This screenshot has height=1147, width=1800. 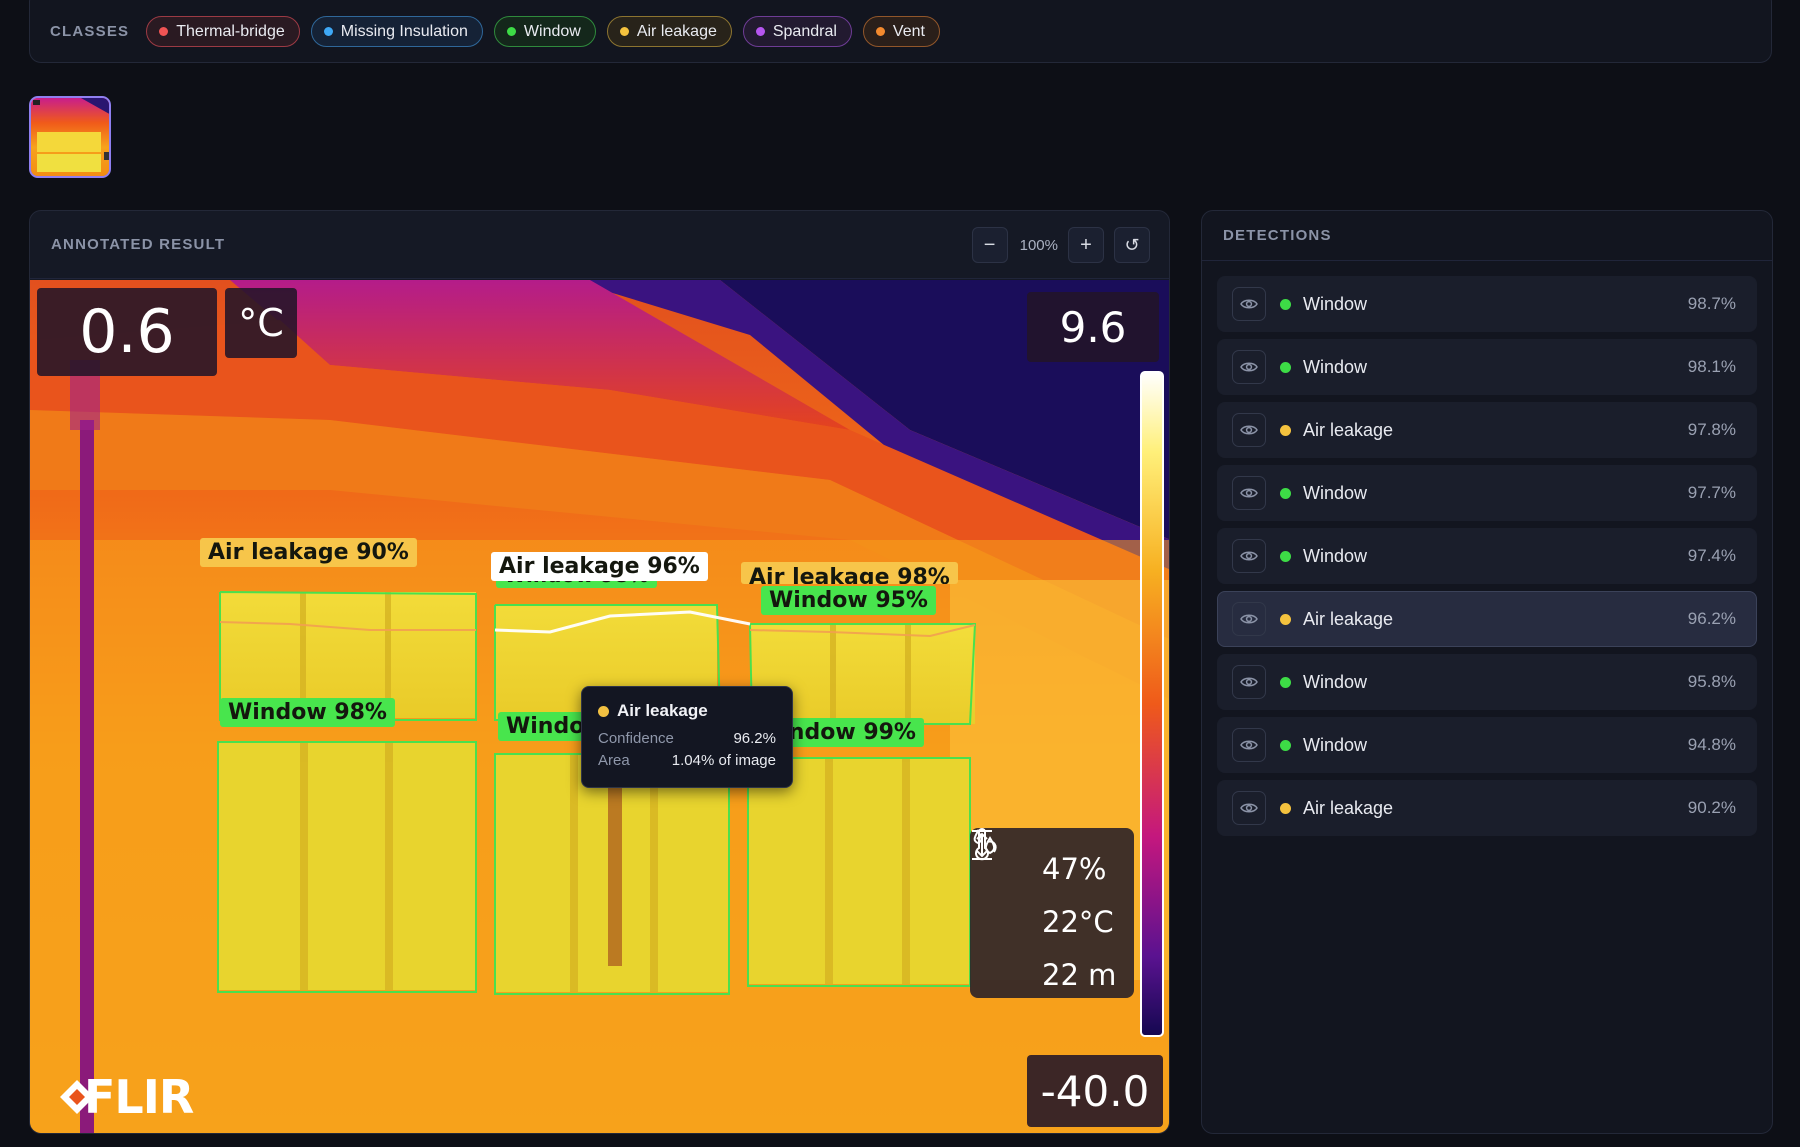 I want to click on tooltip-class-name: Air leakage, so click(x=662, y=710).